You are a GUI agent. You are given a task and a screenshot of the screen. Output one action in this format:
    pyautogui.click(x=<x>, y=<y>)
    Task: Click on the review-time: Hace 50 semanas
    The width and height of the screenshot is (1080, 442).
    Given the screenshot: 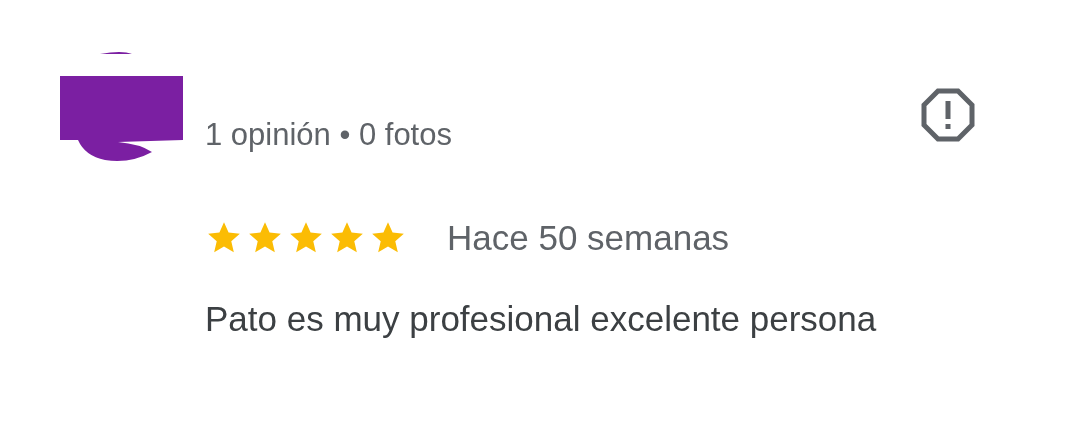 What is the action you would take?
    pyautogui.click(x=588, y=238)
    